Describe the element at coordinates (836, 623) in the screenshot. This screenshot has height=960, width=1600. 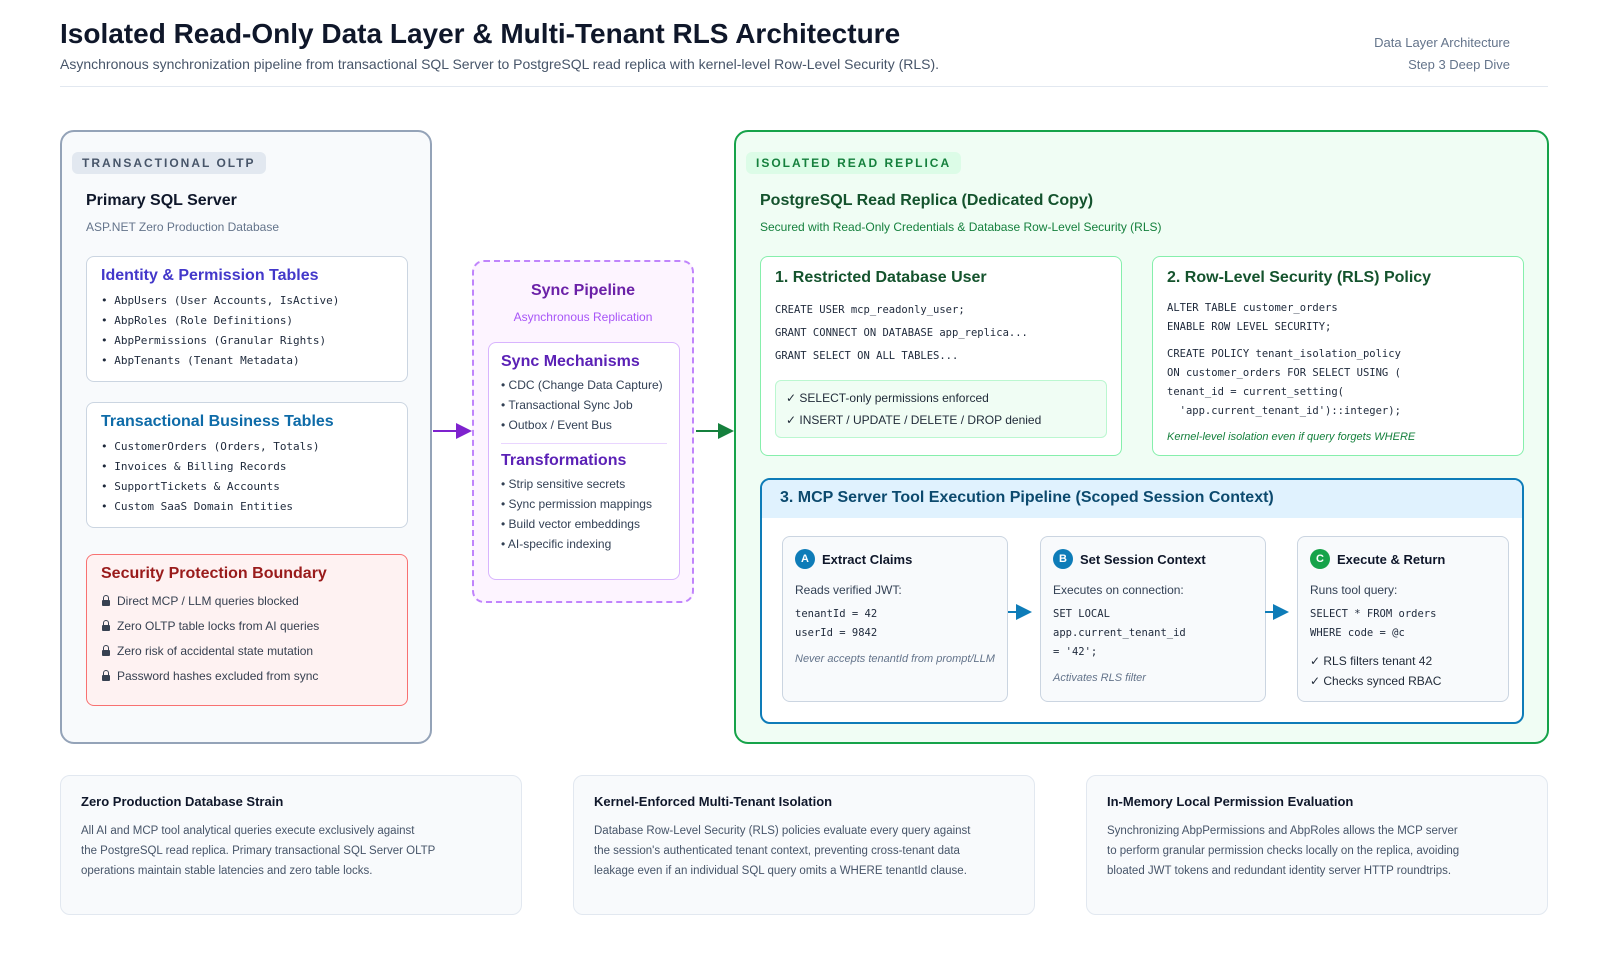
I see `step-code: tenantId = 42 userId = 9842` at that location.